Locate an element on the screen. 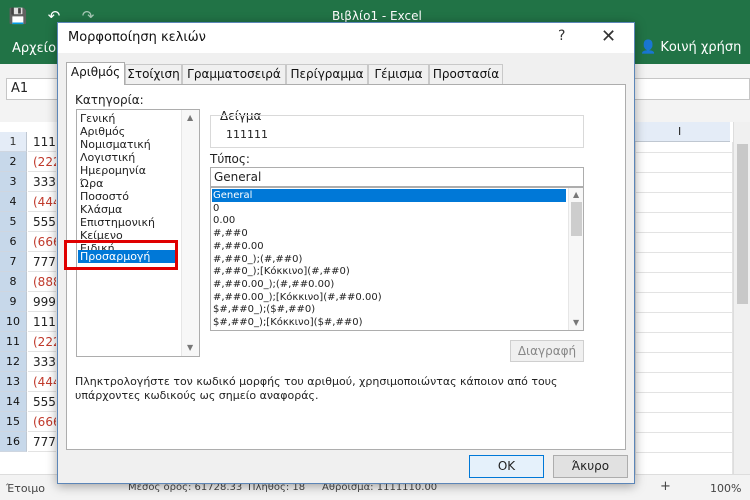 The width and height of the screenshot is (750, 500). format-code-item: $#,##0_);[Κόκκινο]($#,##0) is located at coordinates (288, 322).